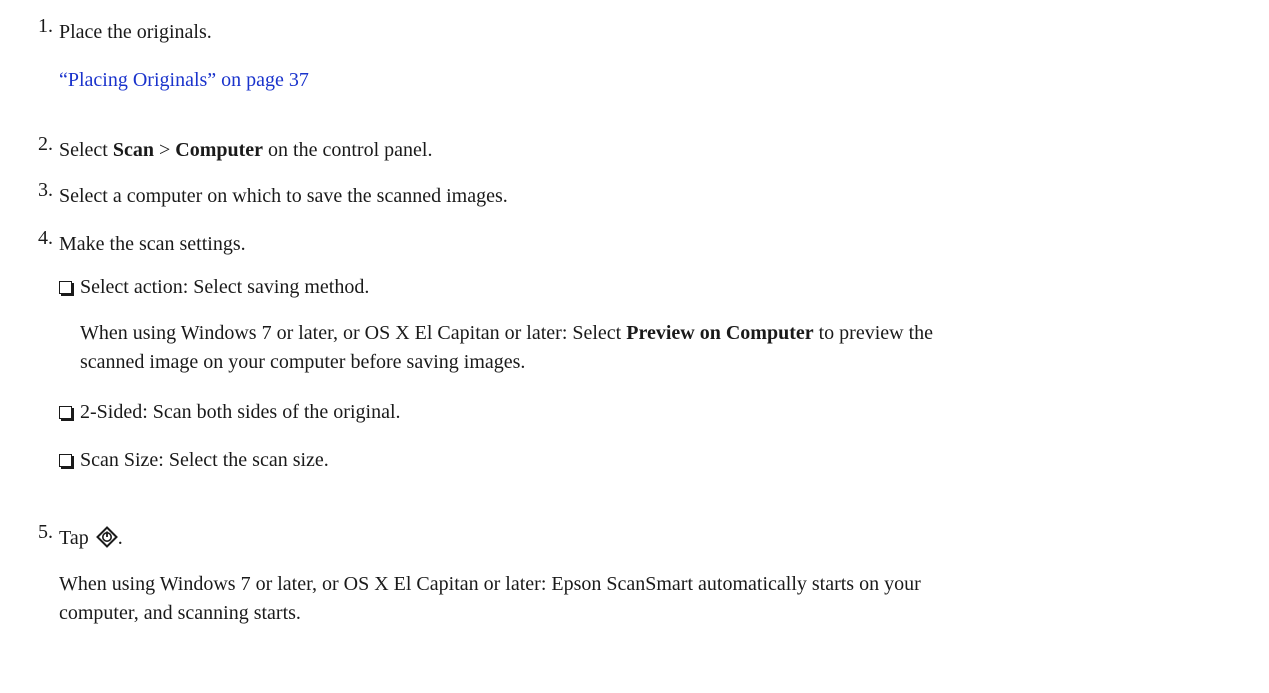 Image resolution: width=1269 pixels, height=693 pixels. Describe the element at coordinates (45, 238) in the screenshot. I see `step-number: 4.` at that location.